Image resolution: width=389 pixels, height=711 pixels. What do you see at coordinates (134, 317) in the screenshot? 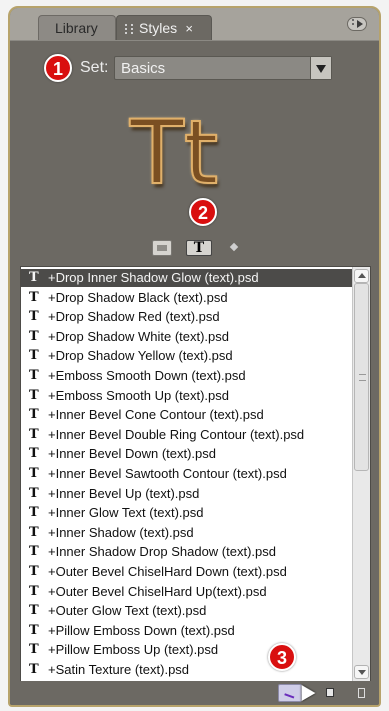
I see `list-item-label: +Drop Shadow Red (text).psd` at bounding box center [134, 317].